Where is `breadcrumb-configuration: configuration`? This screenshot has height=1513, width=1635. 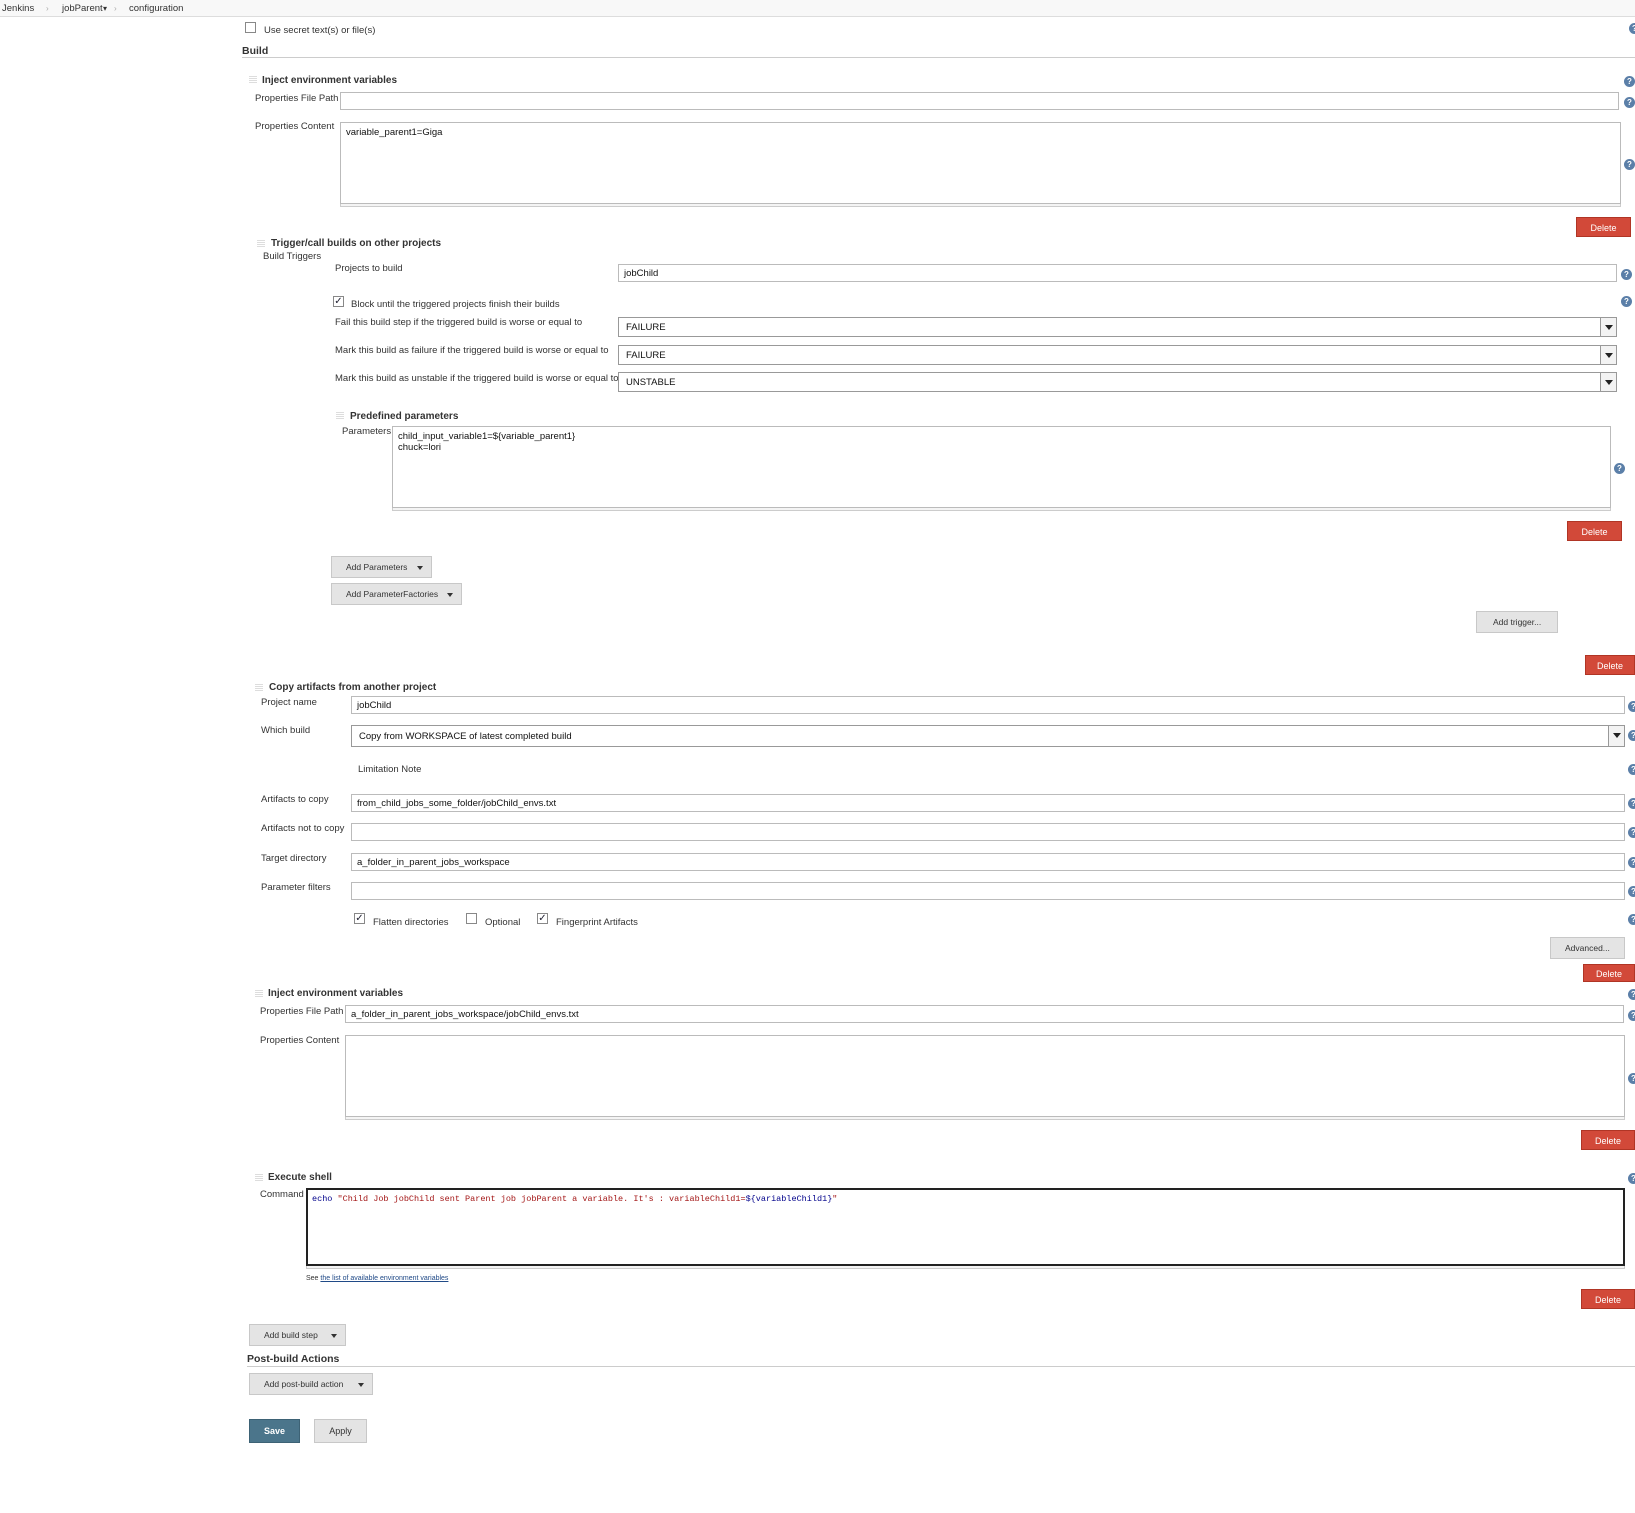
breadcrumb-configuration: configuration is located at coordinates (156, 8).